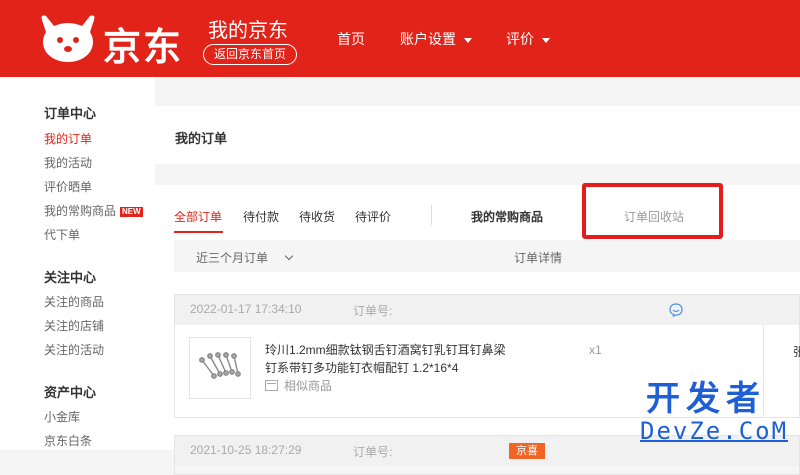  What do you see at coordinates (246, 309) in the screenshot?
I see `order-date: 2022-01-17 17:34:10` at bounding box center [246, 309].